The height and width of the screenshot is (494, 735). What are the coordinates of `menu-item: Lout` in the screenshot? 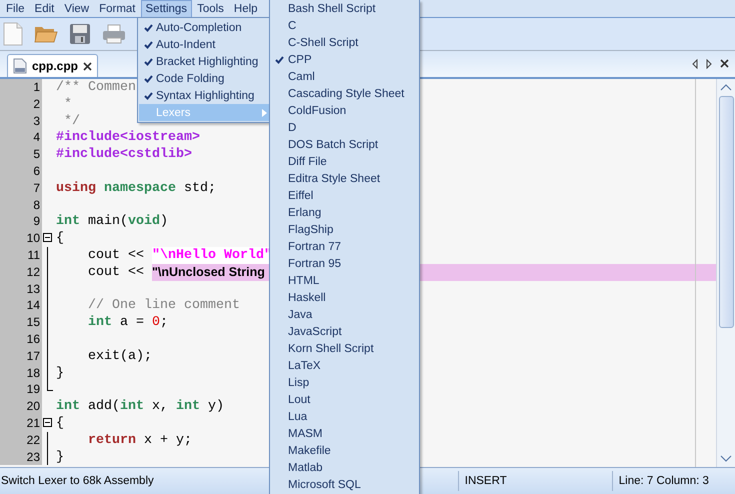 It's located at (344, 399).